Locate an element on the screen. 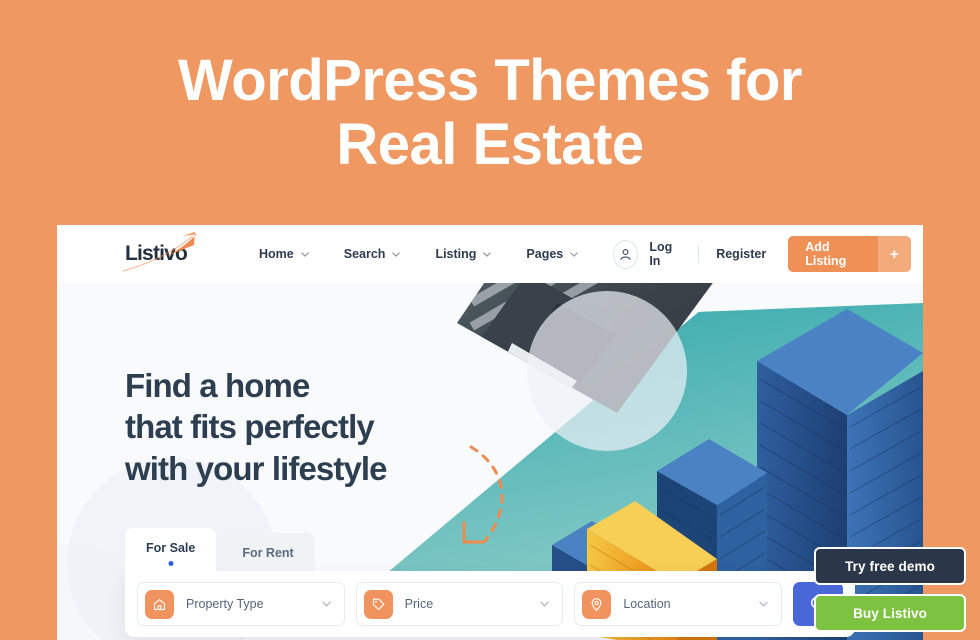  site-logo: Listivo is located at coordinates (169, 254).